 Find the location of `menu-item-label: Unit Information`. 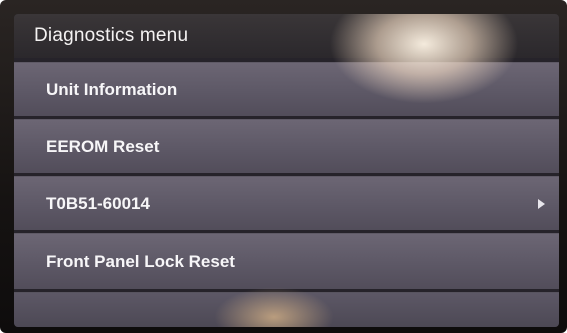

menu-item-label: Unit Information is located at coordinates (112, 89).